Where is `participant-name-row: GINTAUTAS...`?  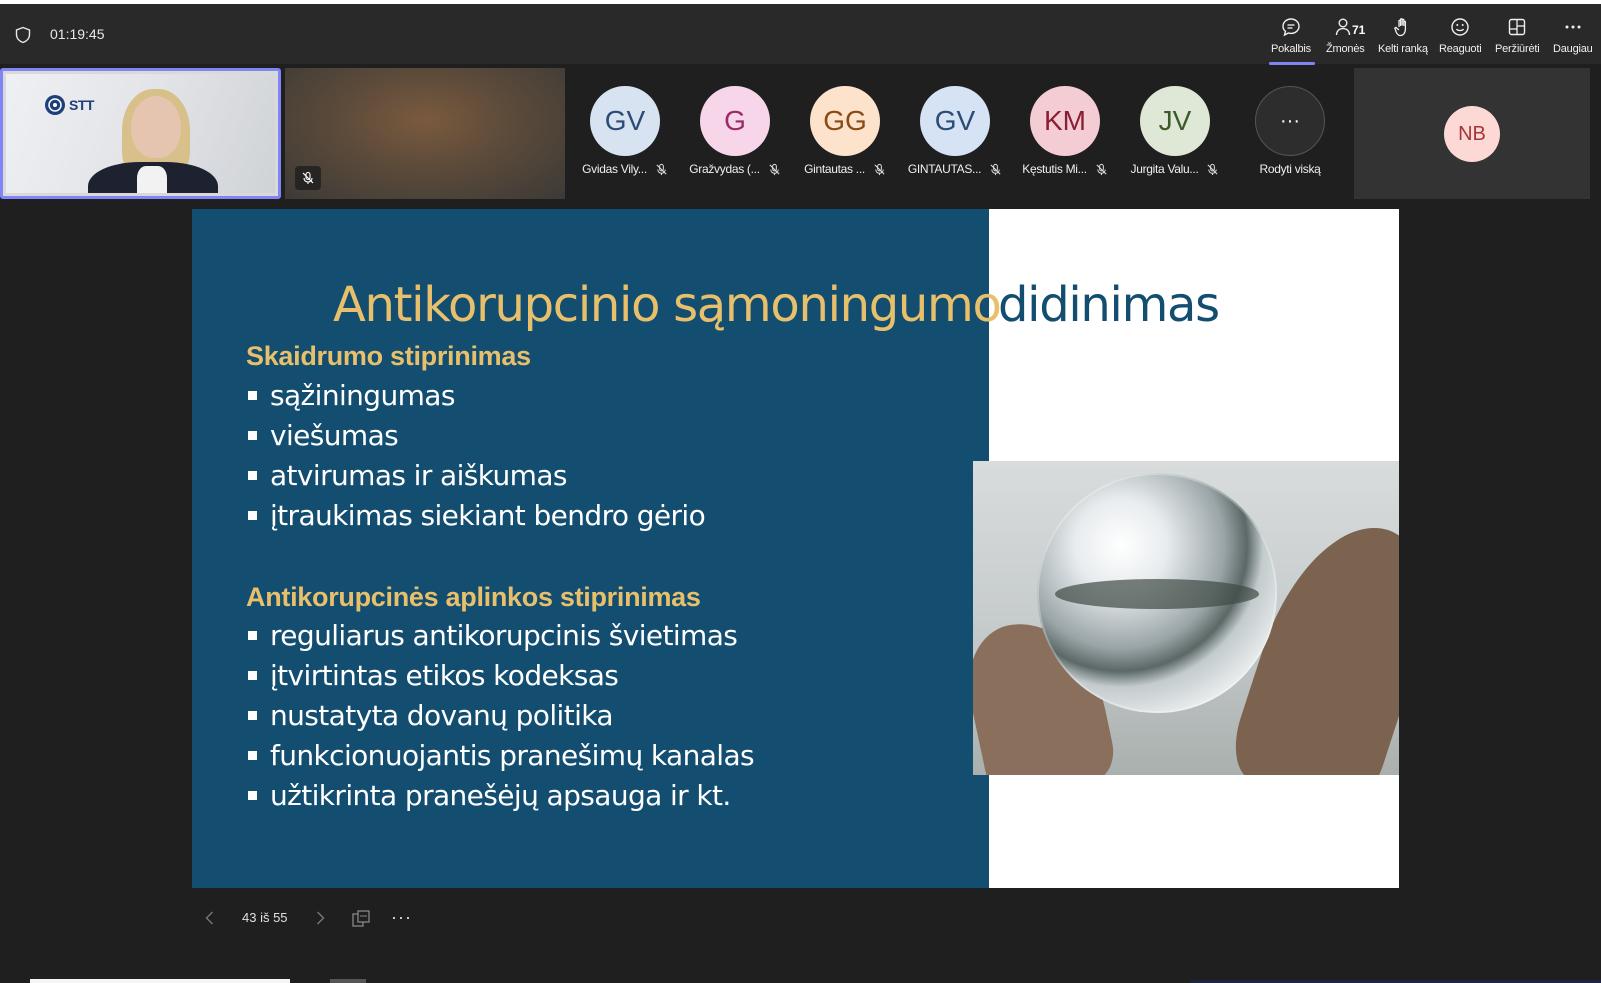 participant-name-row: GINTAUTAS... is located at coordinates (955, 169).